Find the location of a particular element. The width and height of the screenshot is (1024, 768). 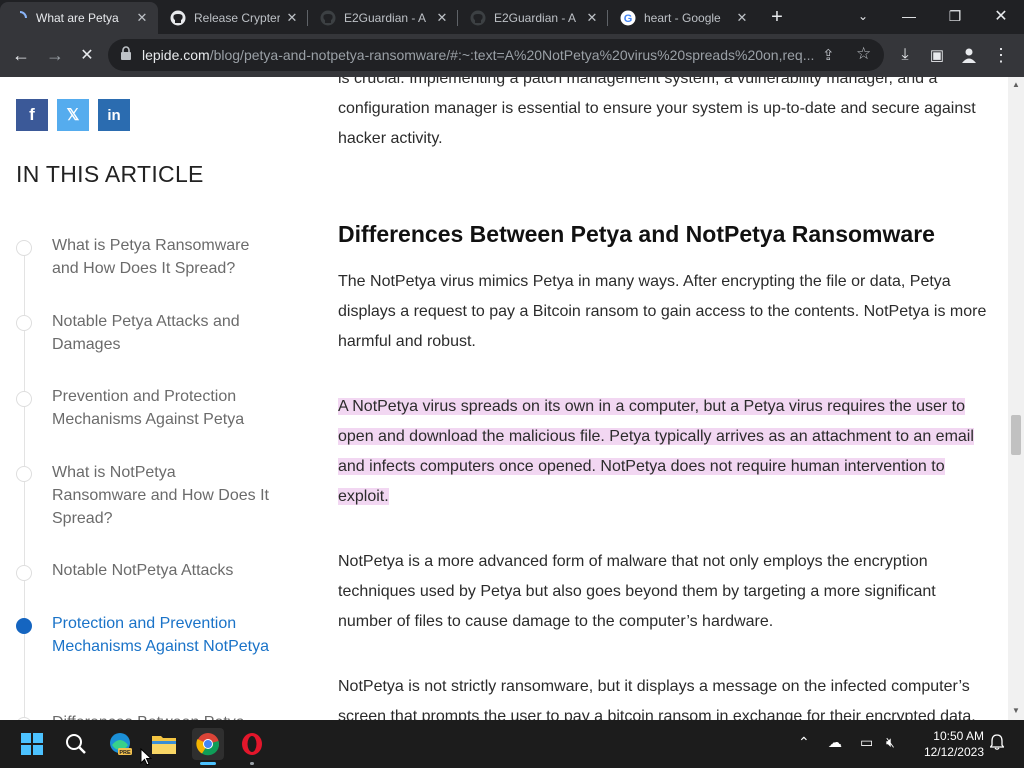

side-panel-icon: ▣ is located at coordinates (937, 55).